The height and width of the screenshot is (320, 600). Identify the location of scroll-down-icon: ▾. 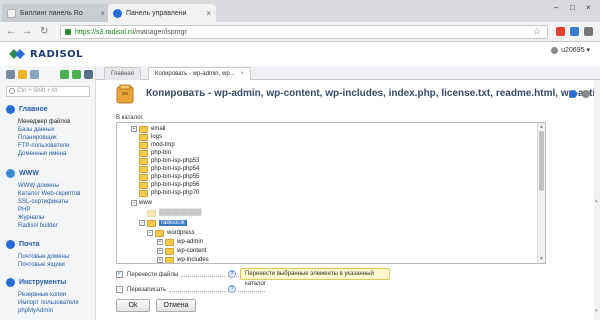
(596, 311).